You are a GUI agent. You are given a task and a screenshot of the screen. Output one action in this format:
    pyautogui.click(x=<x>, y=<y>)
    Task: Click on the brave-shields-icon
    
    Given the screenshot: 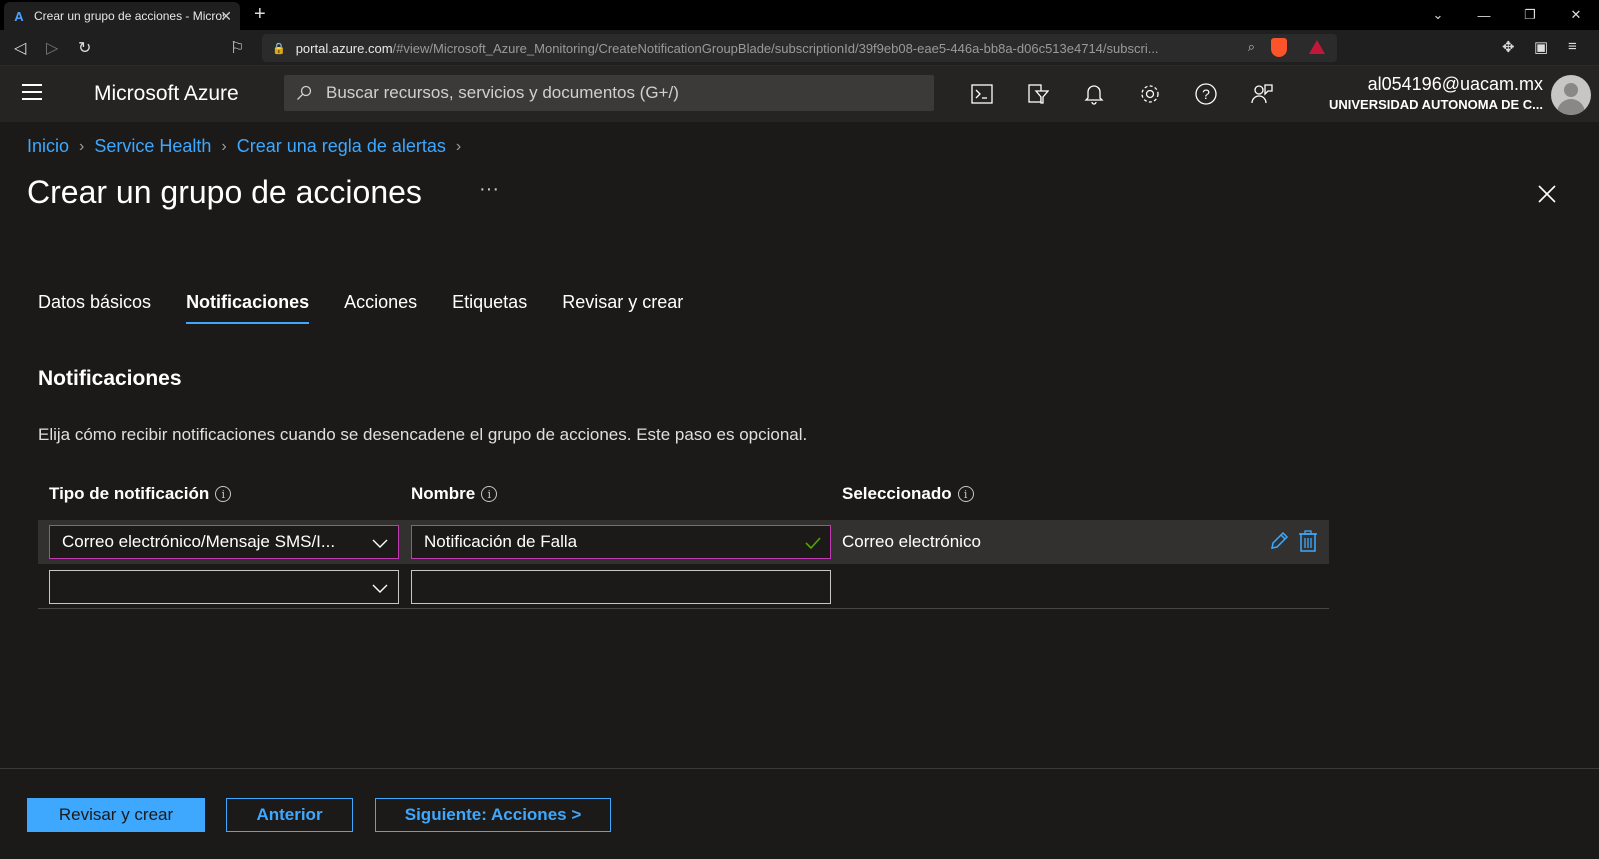 What is the action you would take?
    pyautogui.click(x=1279, y=47)
    